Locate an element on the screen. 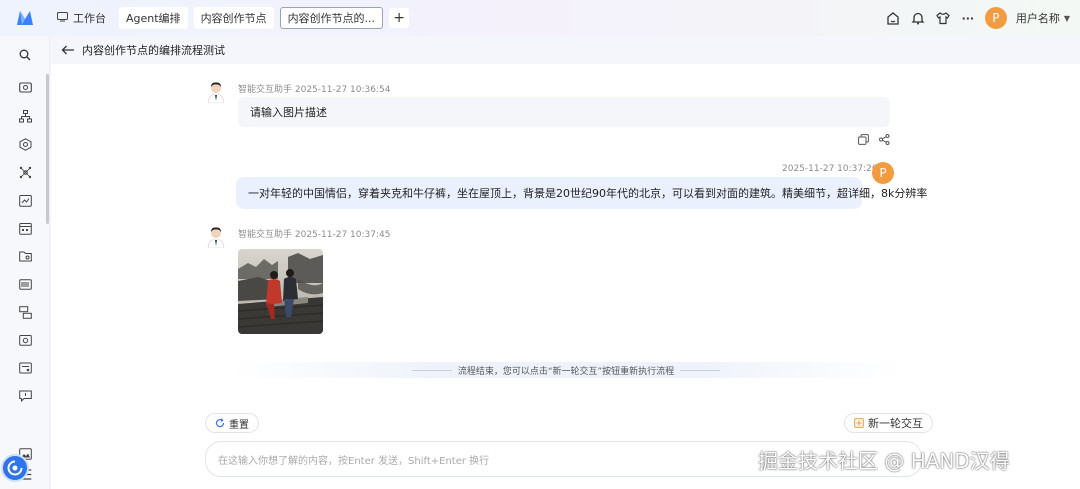  copy-icon is located at coordinates (863, 141).